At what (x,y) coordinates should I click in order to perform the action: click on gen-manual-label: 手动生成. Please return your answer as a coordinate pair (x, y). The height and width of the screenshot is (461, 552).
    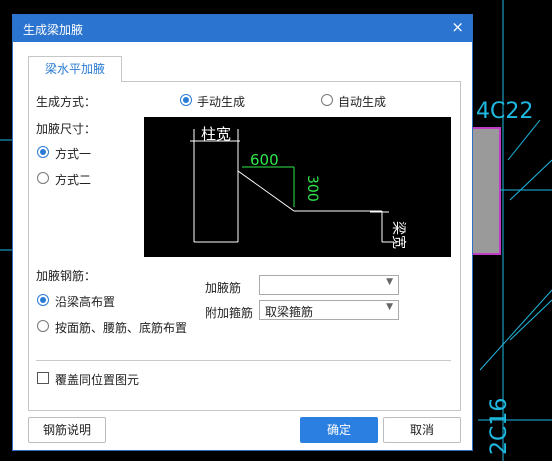
    Looking at the image, I should click on (221, 101).